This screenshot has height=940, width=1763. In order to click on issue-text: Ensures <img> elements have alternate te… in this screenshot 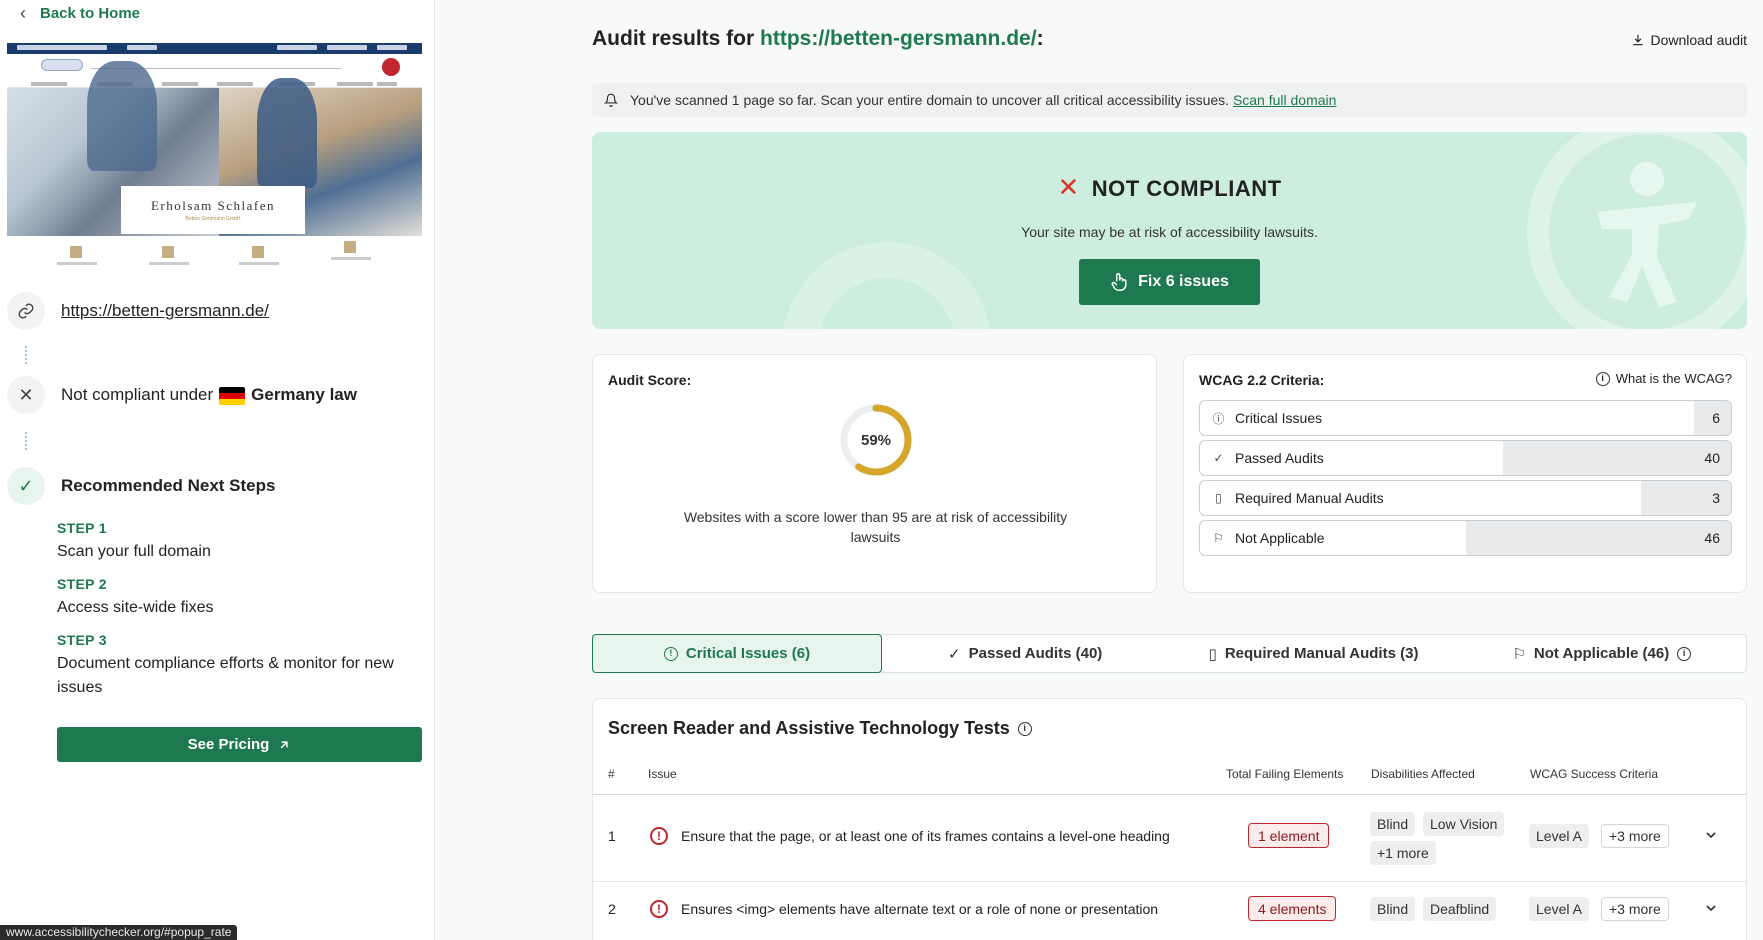, I will do `click(920, 909)`.